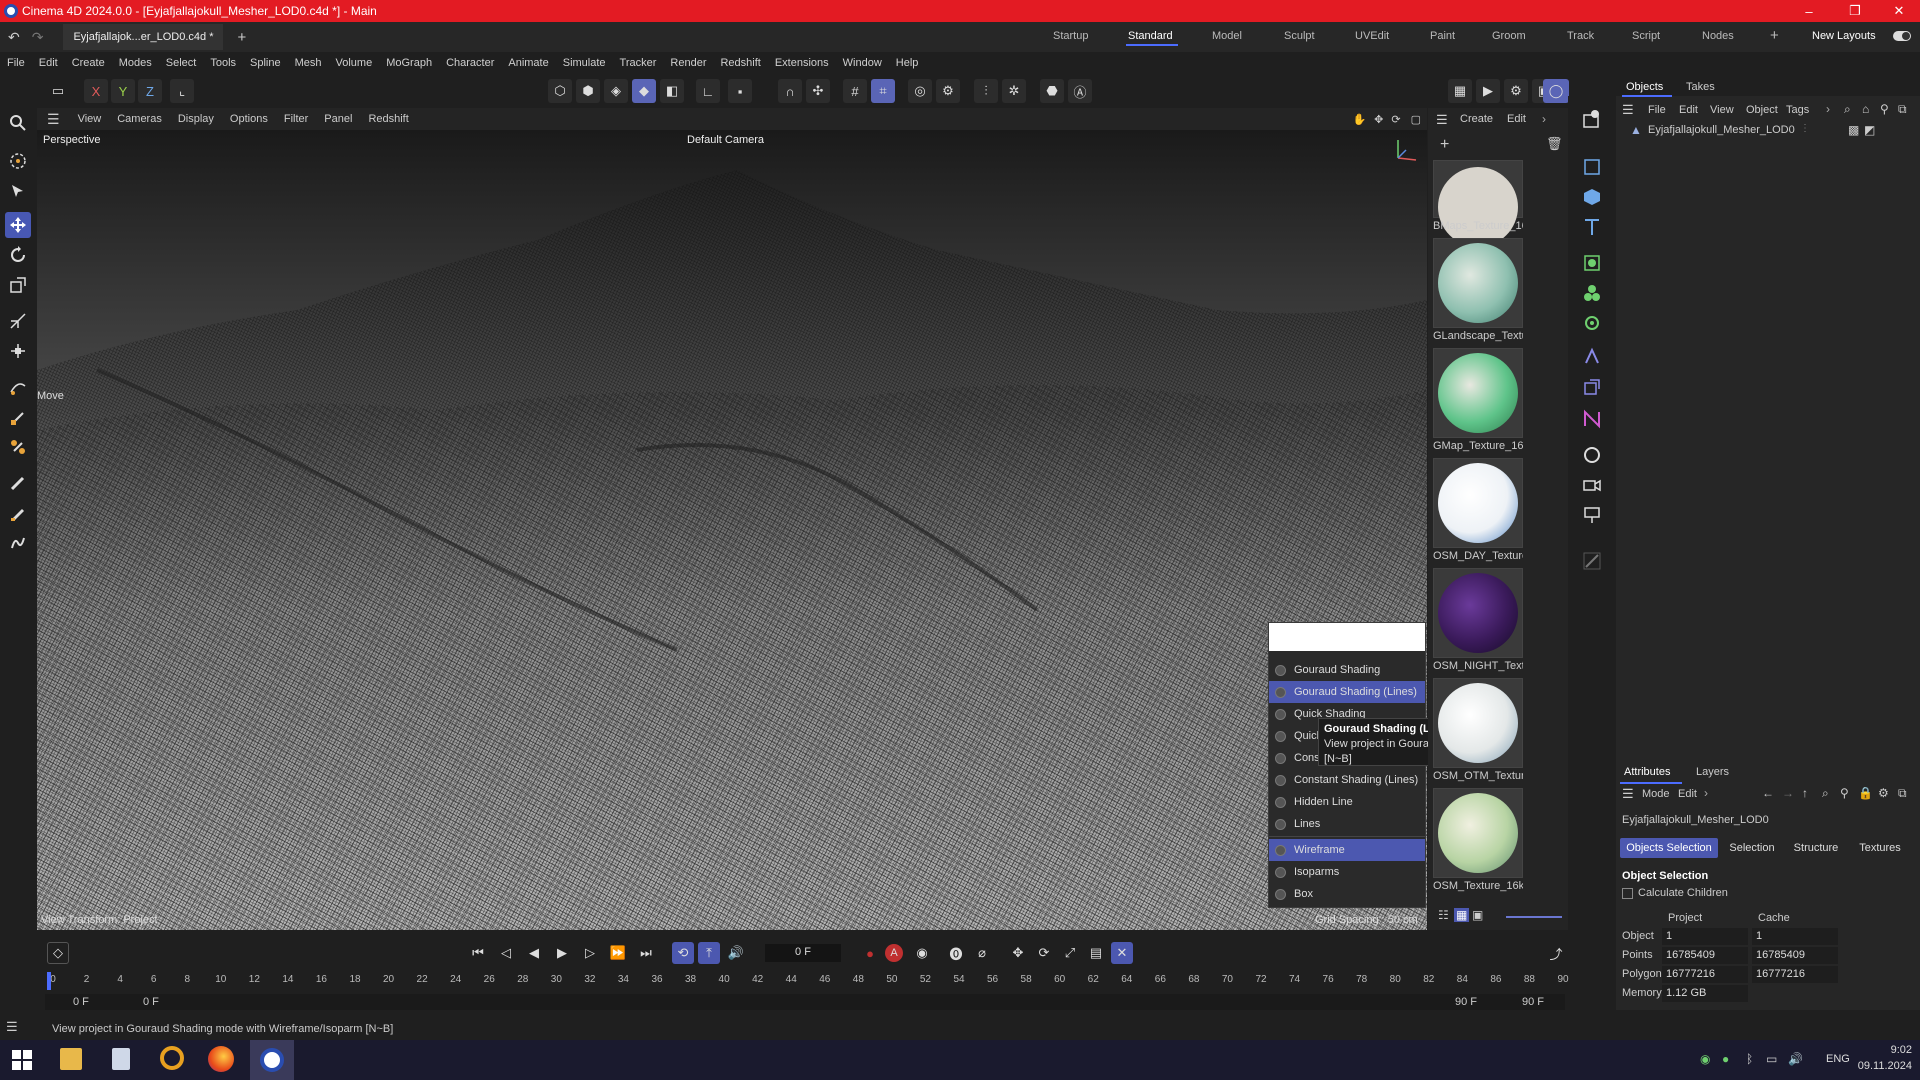 The image size is (1920, 1080). What do you see at coordinates (883, 91) in the screenshot?
I see `snap-enable-icon: ⌗` at bounding box center [883, 91].